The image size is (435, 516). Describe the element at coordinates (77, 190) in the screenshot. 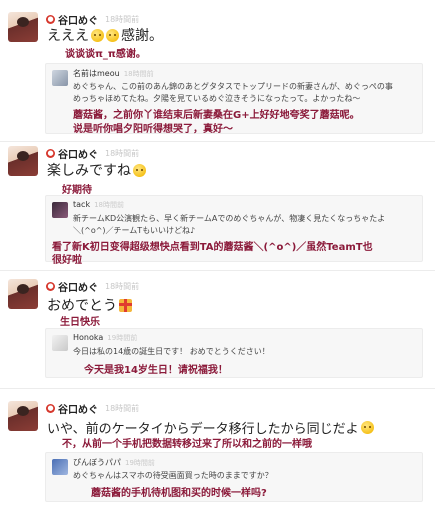

I see `translation-text: 好期待` at that location.